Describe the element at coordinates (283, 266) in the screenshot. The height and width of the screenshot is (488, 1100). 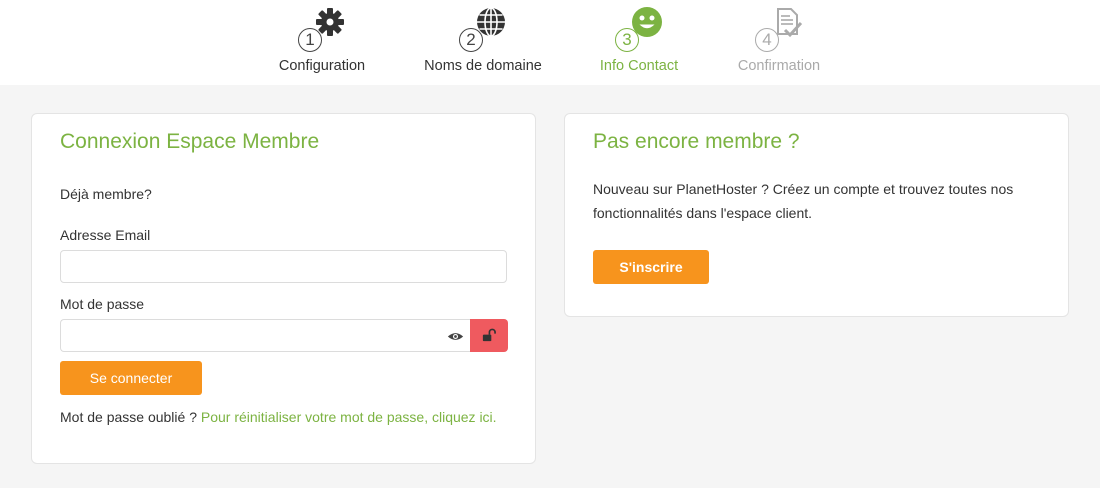
I see `email-field` at that location.